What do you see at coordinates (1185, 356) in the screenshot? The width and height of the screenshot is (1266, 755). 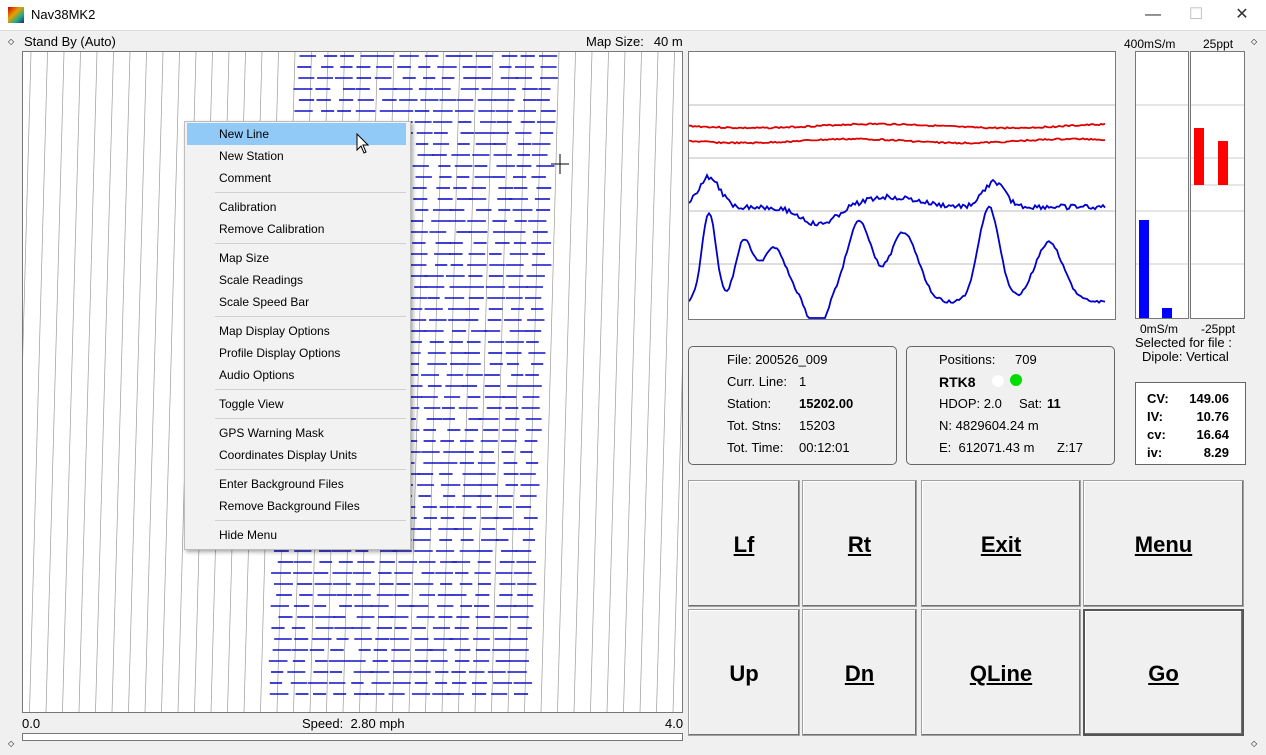 I see `dipole-orientation: Dipole: Vertical` at bounding box center [1185, 356].